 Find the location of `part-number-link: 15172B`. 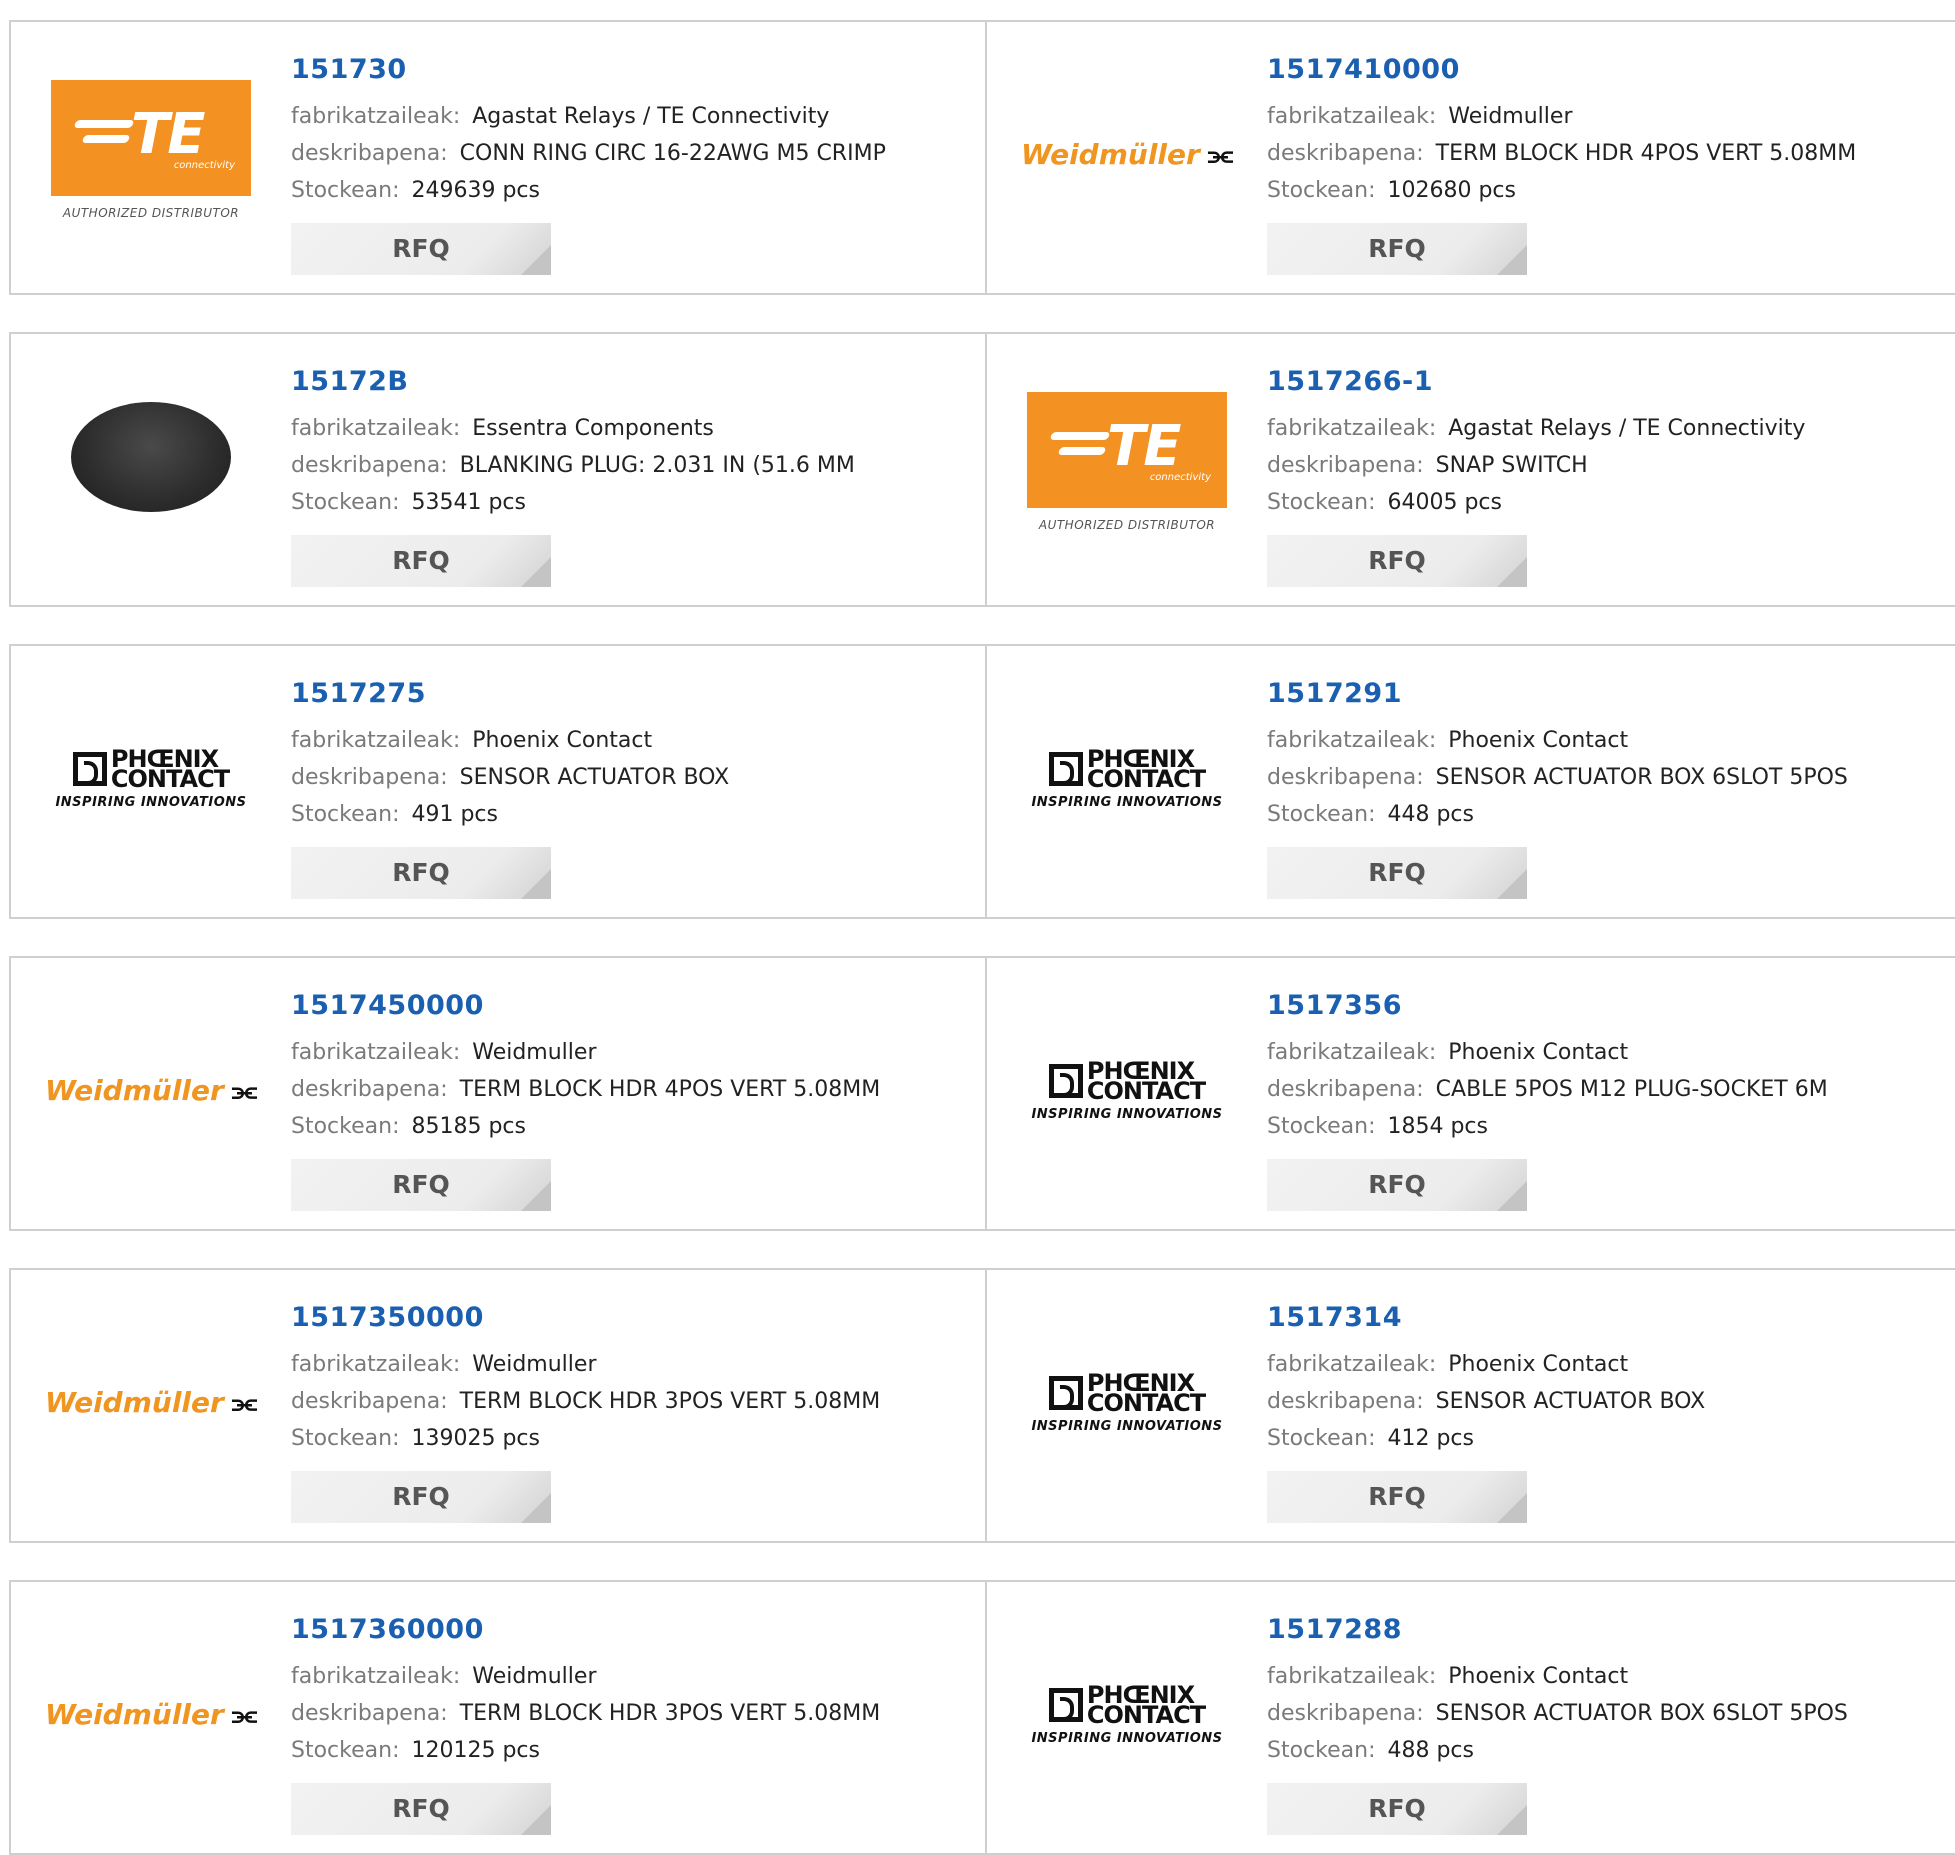

part-number-link: 15172B is located at coordinates (638, 382).